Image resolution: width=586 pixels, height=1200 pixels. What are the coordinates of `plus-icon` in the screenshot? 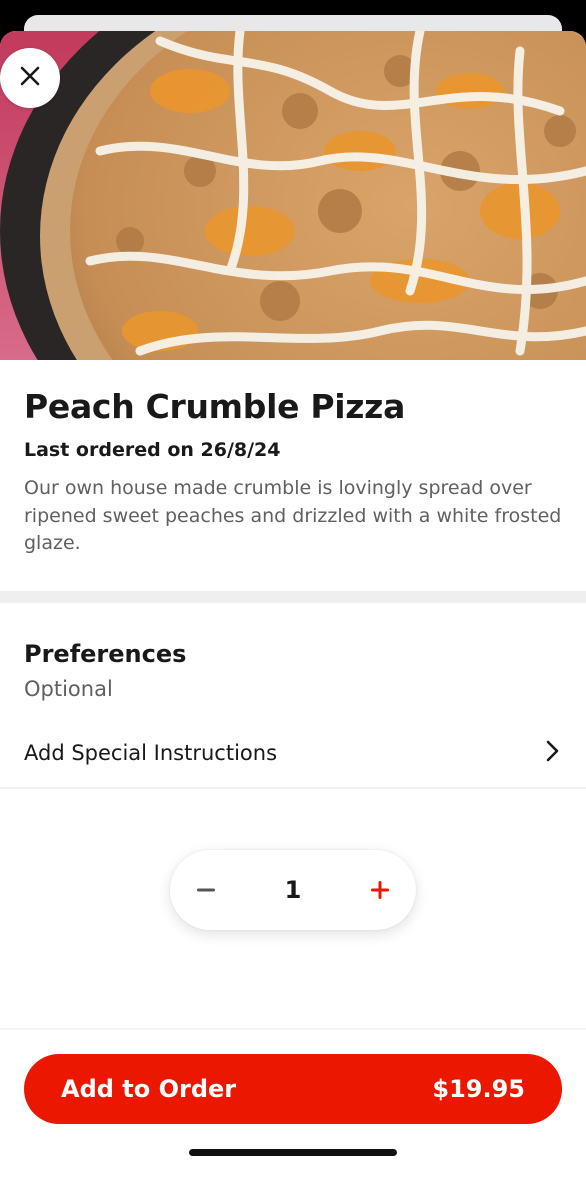 It's located at (379, 890).